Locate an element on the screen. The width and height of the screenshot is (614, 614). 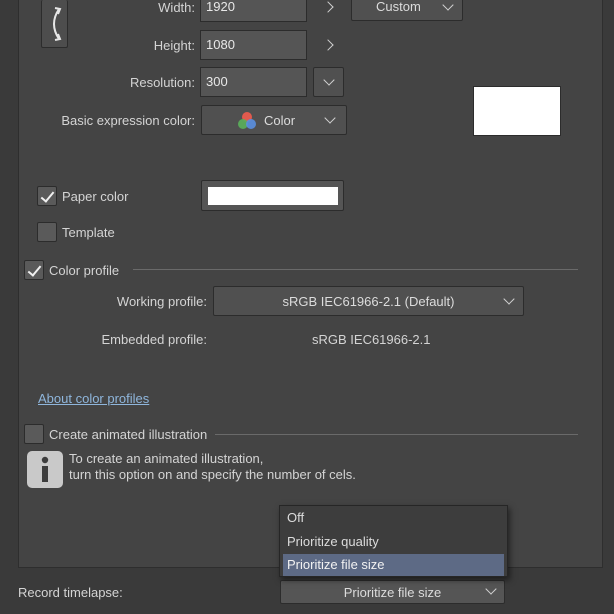
working-profile-dropdown: sRGB IEC61966-2.1 (Default) is located at coordinates (368, 301).